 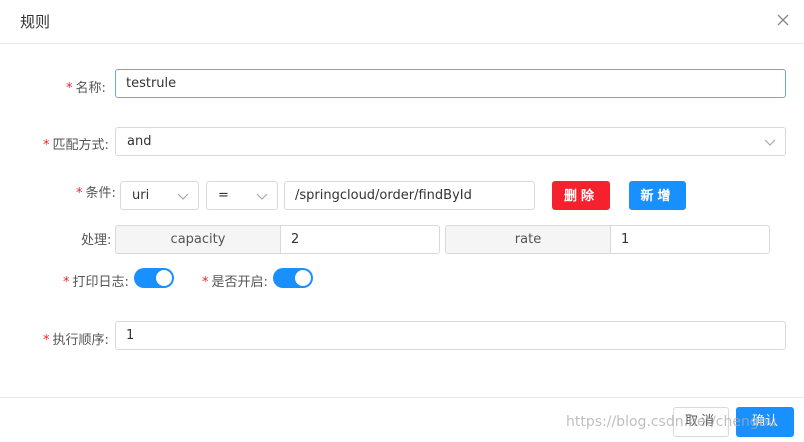 What do you see at coordinates (139, 141) in the screenshot?
I see `match-mode-value: and` at bounding box center [139, 141].